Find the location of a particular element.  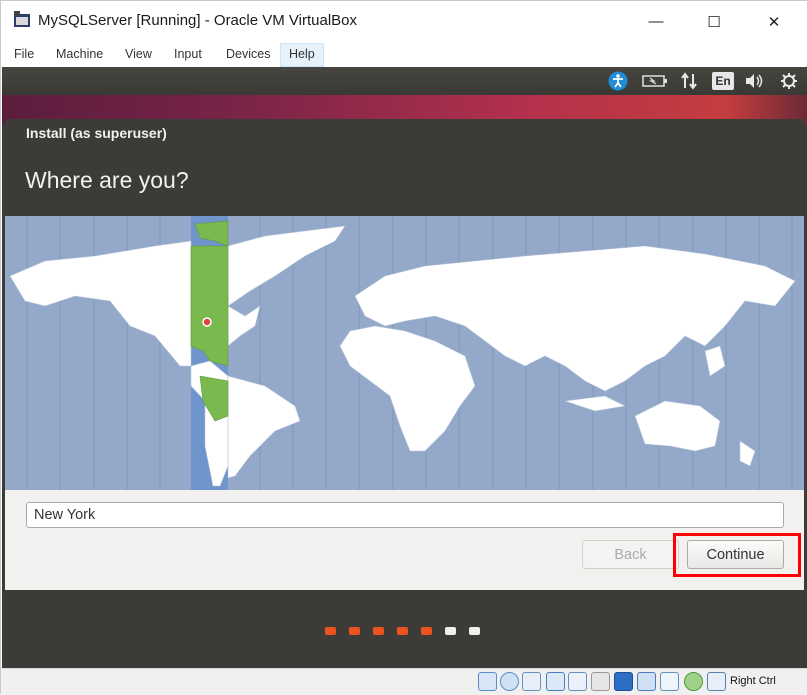

virtualbox-app-icon is located at coordinates (22, 19).